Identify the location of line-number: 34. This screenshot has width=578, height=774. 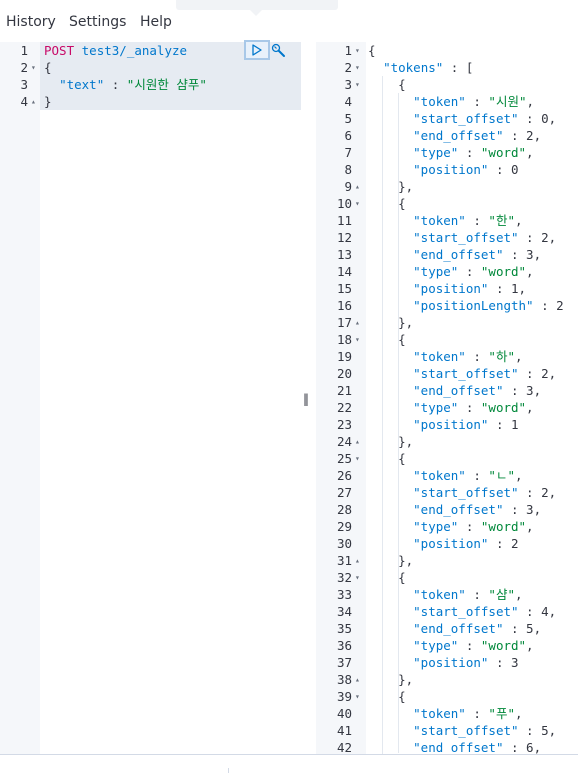
(344, 611).